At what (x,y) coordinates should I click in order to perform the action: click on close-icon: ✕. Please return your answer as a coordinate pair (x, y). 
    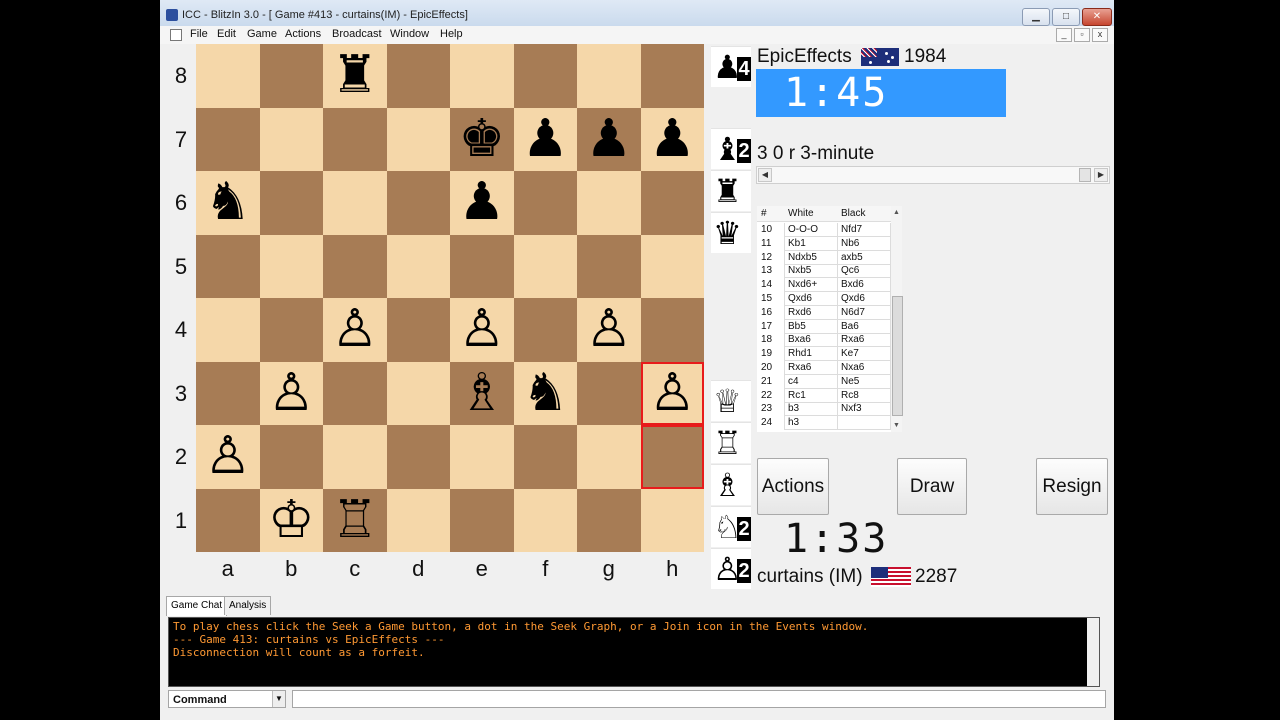
    Looking at the image, I should click on (1097, 17).